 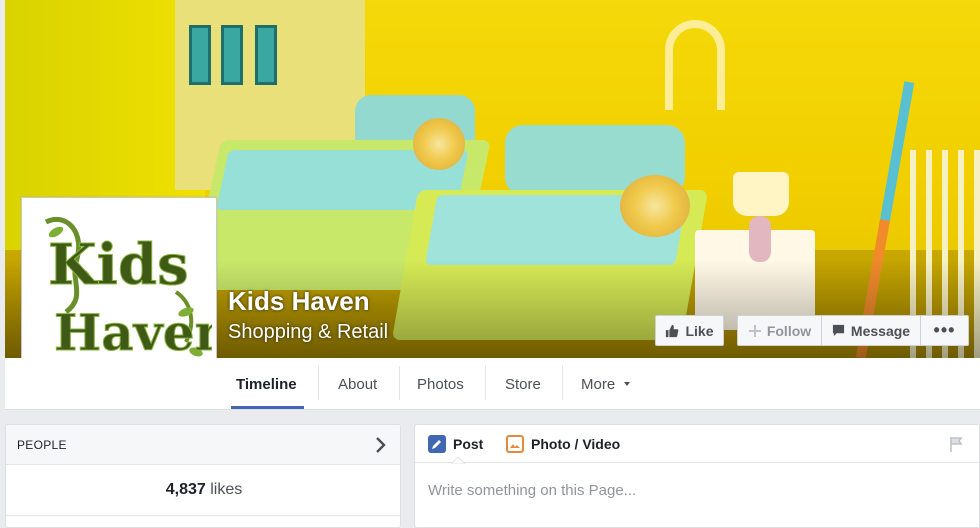 I want to click on composer-tab-post: Post, so click(x=455, y=444).